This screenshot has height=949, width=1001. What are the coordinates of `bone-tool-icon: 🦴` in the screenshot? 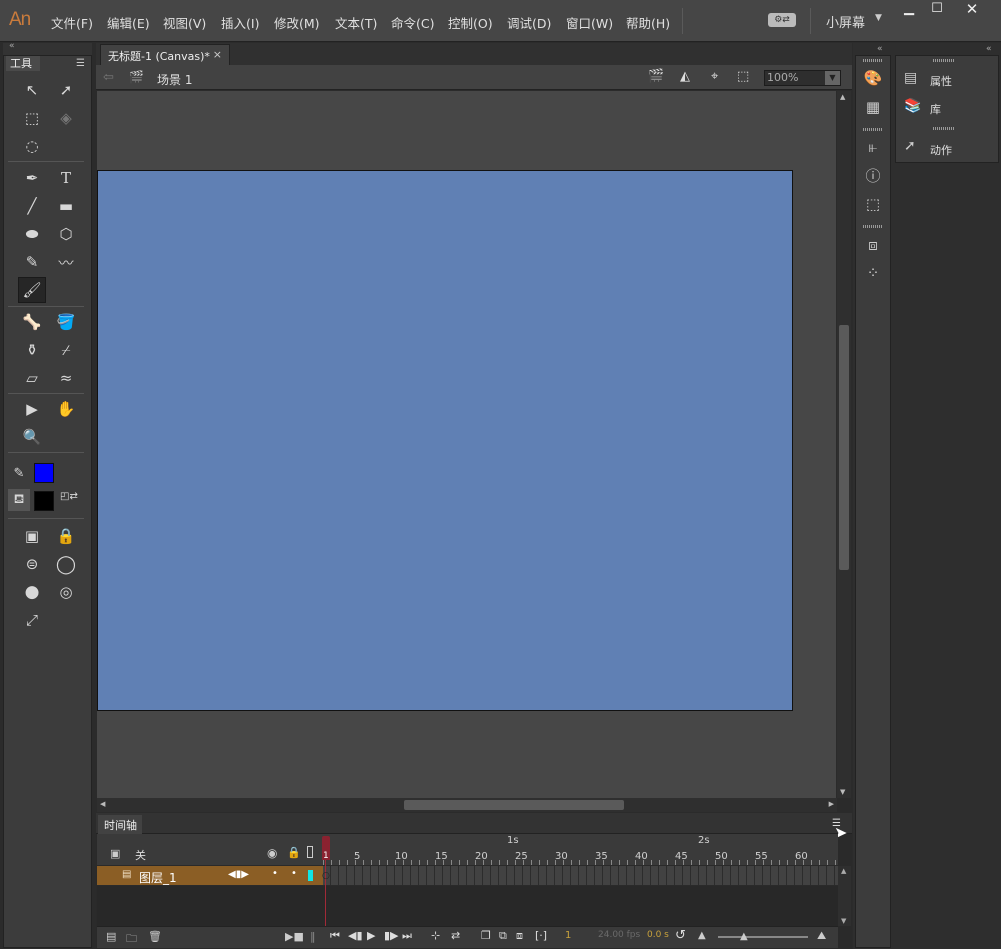 It's located at (32, 322).